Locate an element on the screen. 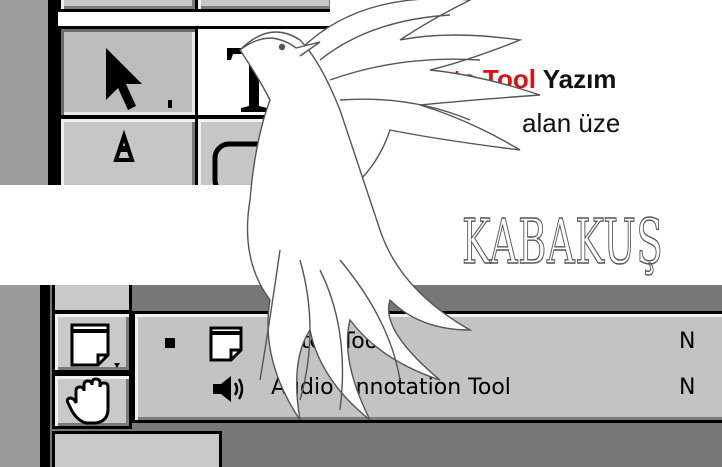 Image resolution: width=722 pixels, height=467 pixels. toolbox-frame is located at coordinates (24, 92).